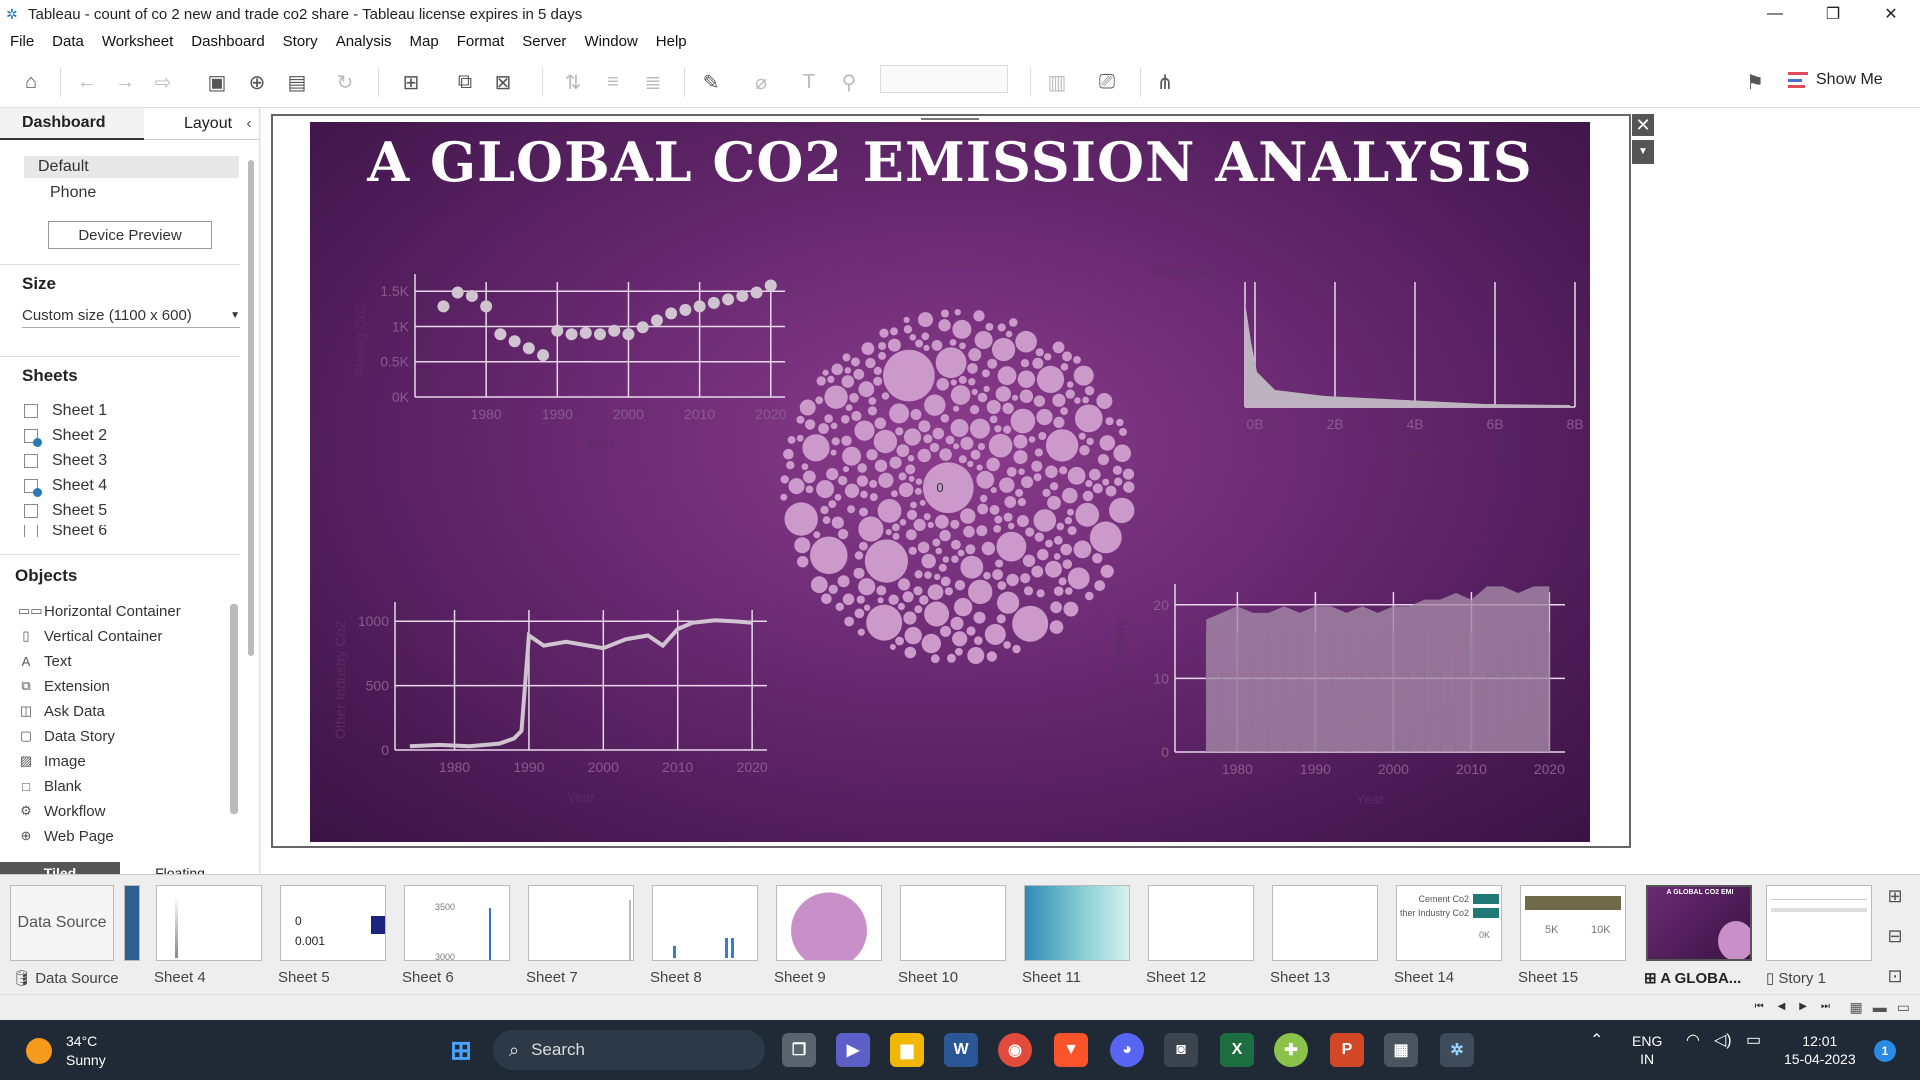 This screenshot has width=1920, height=1080. Describe the element at coordinates (87, 82) in the screenshot. I see `undo-icon: ←` at that location.